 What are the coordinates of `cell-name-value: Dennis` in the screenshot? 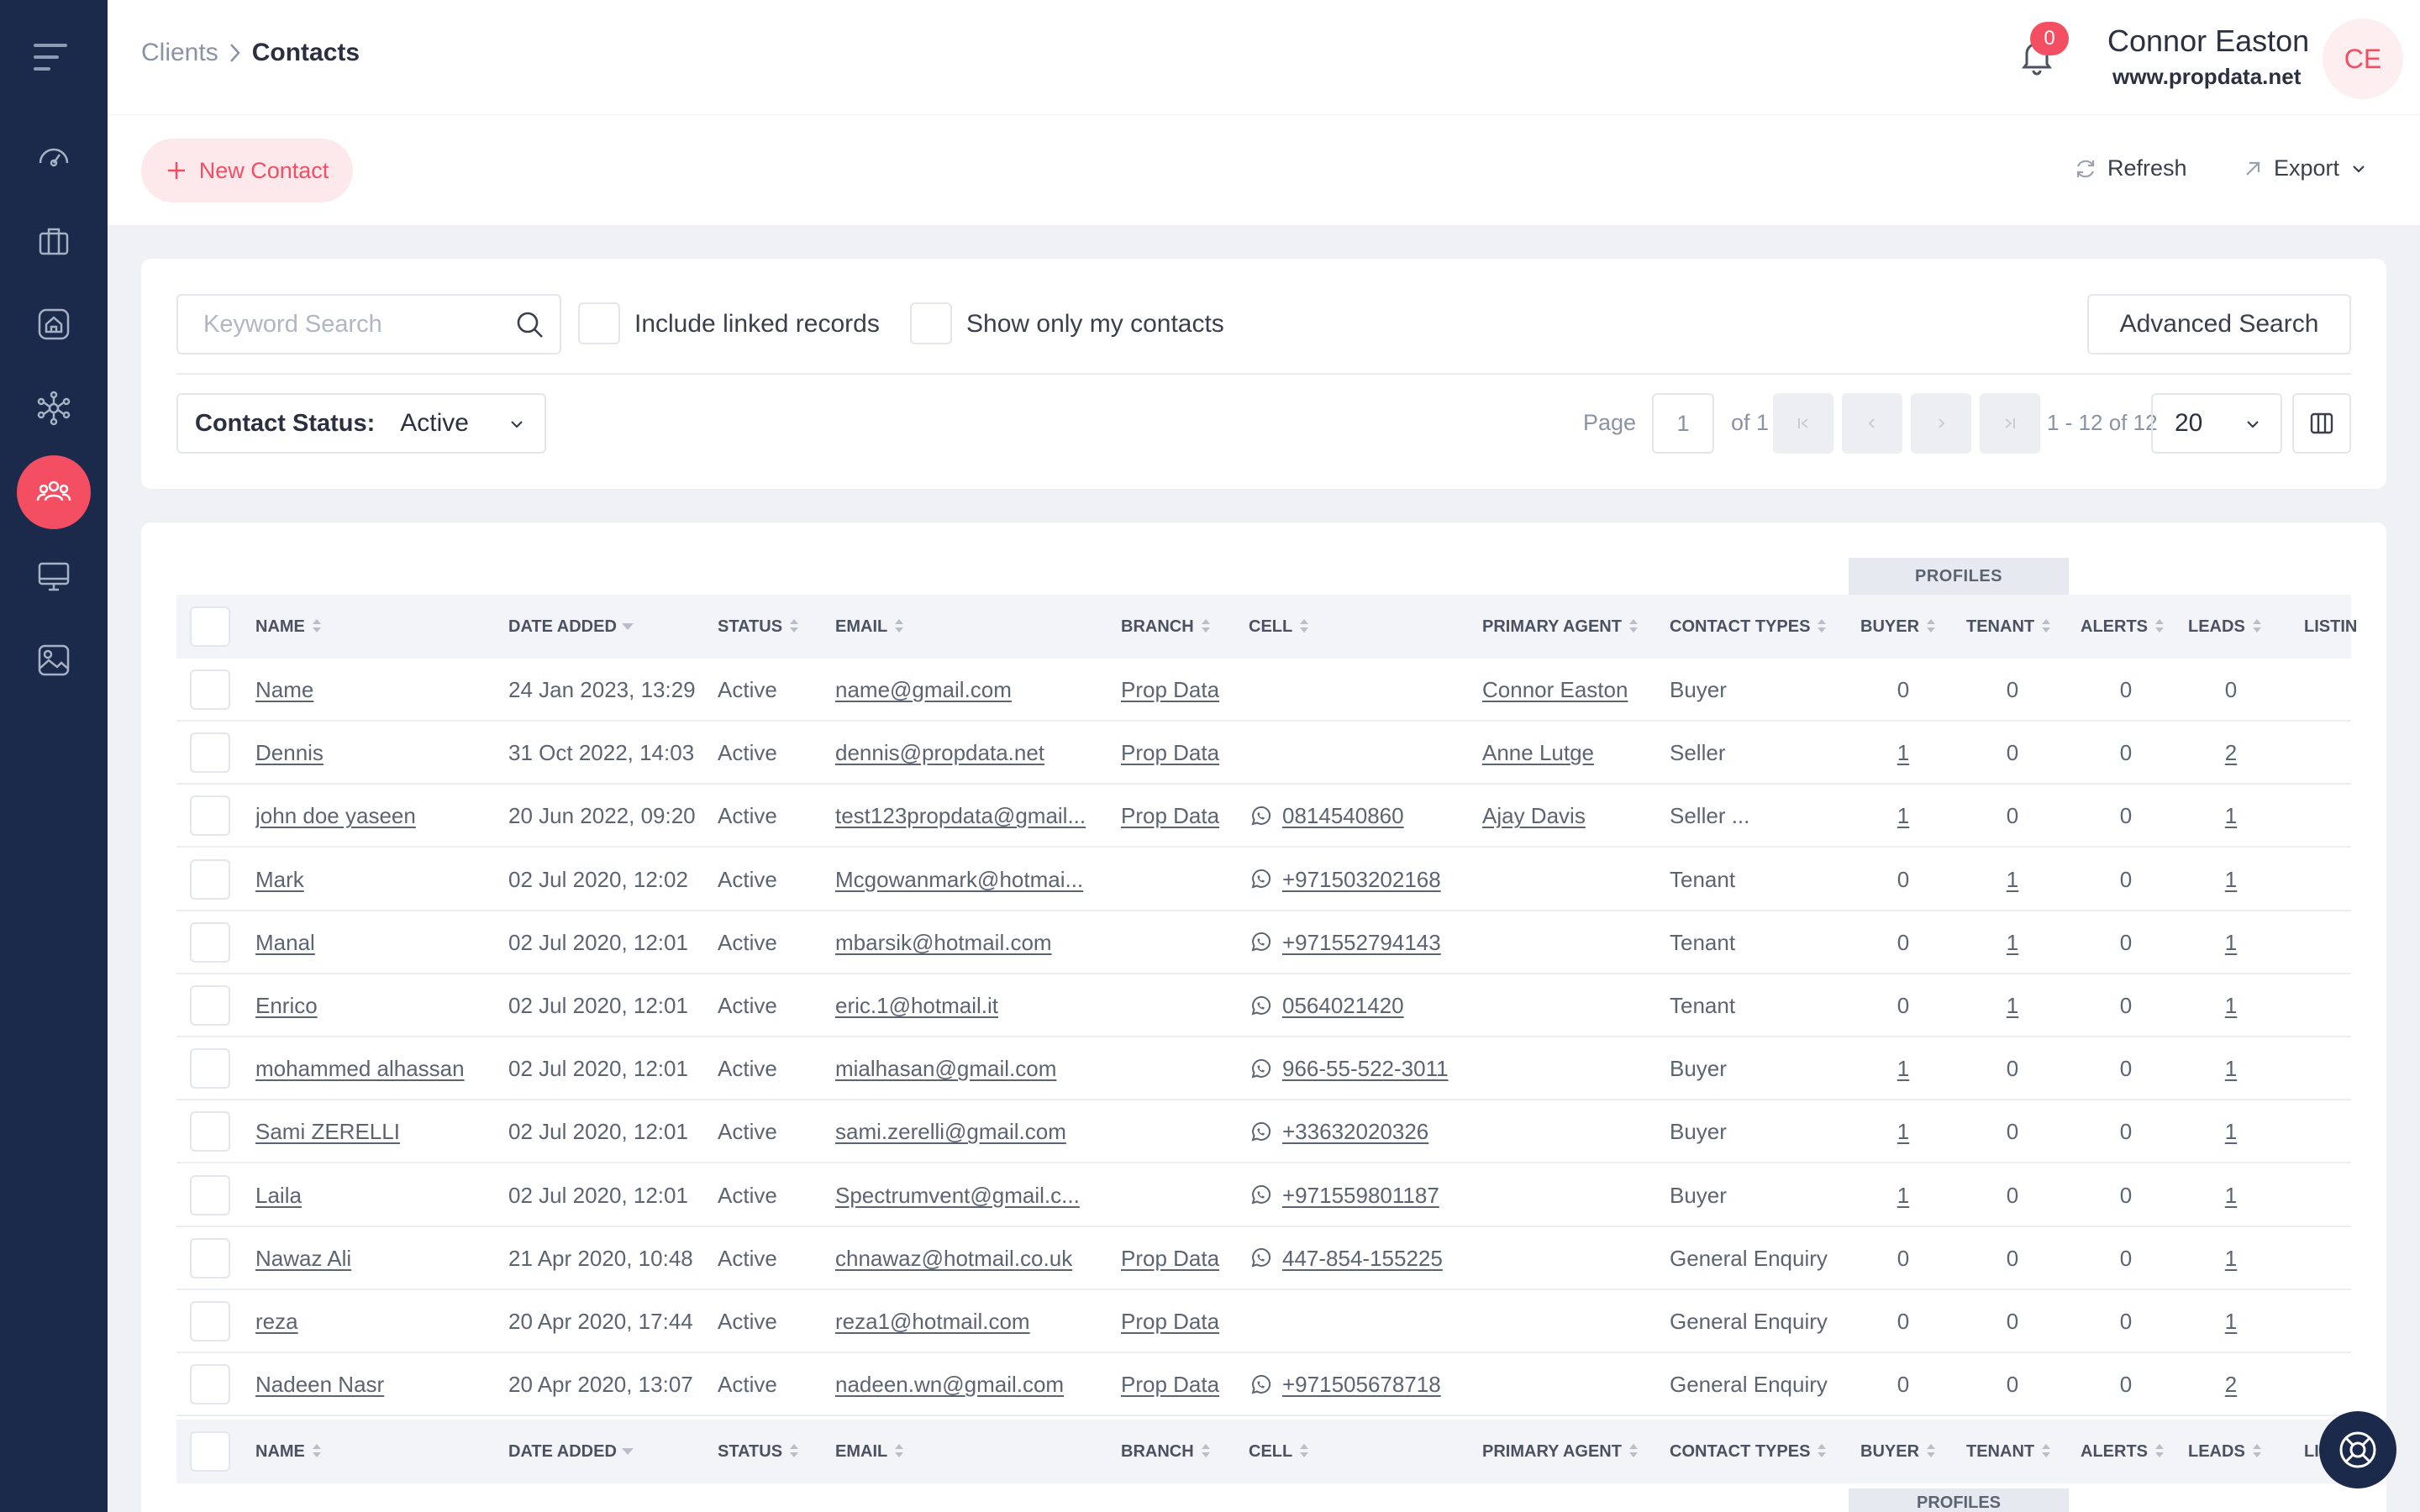 It's located at (289, 753).